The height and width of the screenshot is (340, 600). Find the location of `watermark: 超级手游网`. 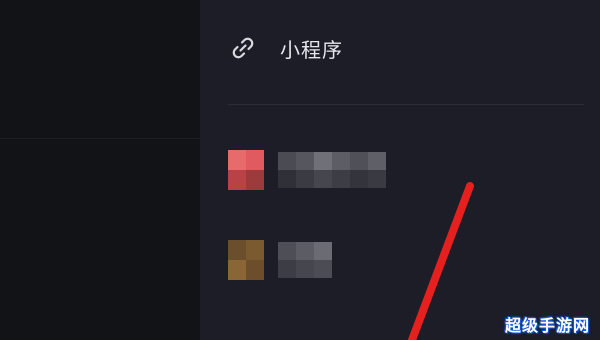

watermark: 超级手游网 is located at coordinates (542, 321).